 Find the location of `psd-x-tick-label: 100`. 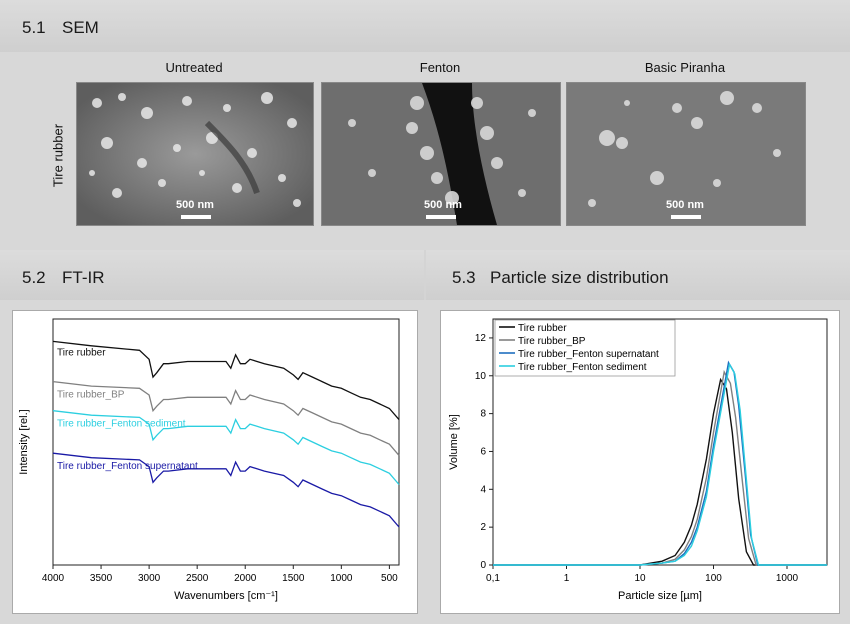

psd-x-tick-label: 100 is located at coordinates (713, 578).